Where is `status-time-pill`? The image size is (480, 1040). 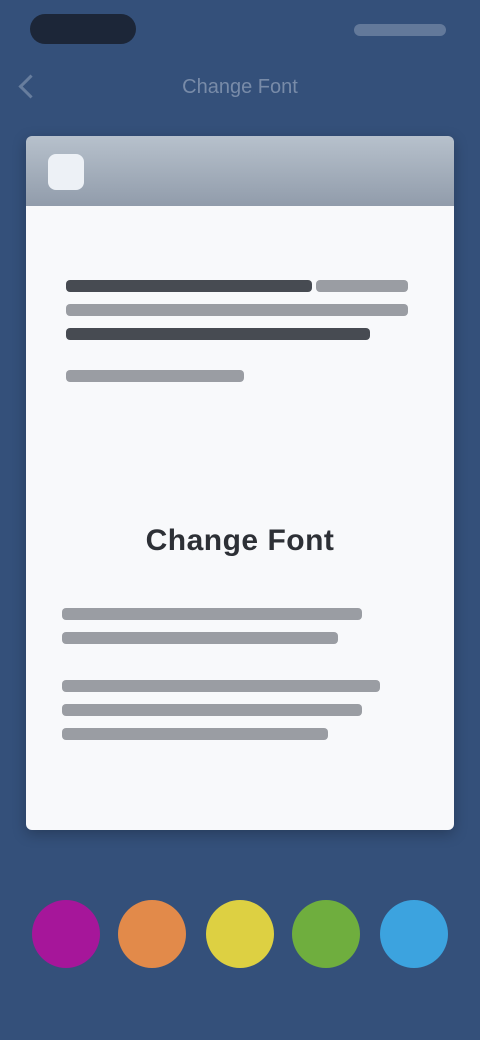 status-time-pill is located at coordinates (83, 29).